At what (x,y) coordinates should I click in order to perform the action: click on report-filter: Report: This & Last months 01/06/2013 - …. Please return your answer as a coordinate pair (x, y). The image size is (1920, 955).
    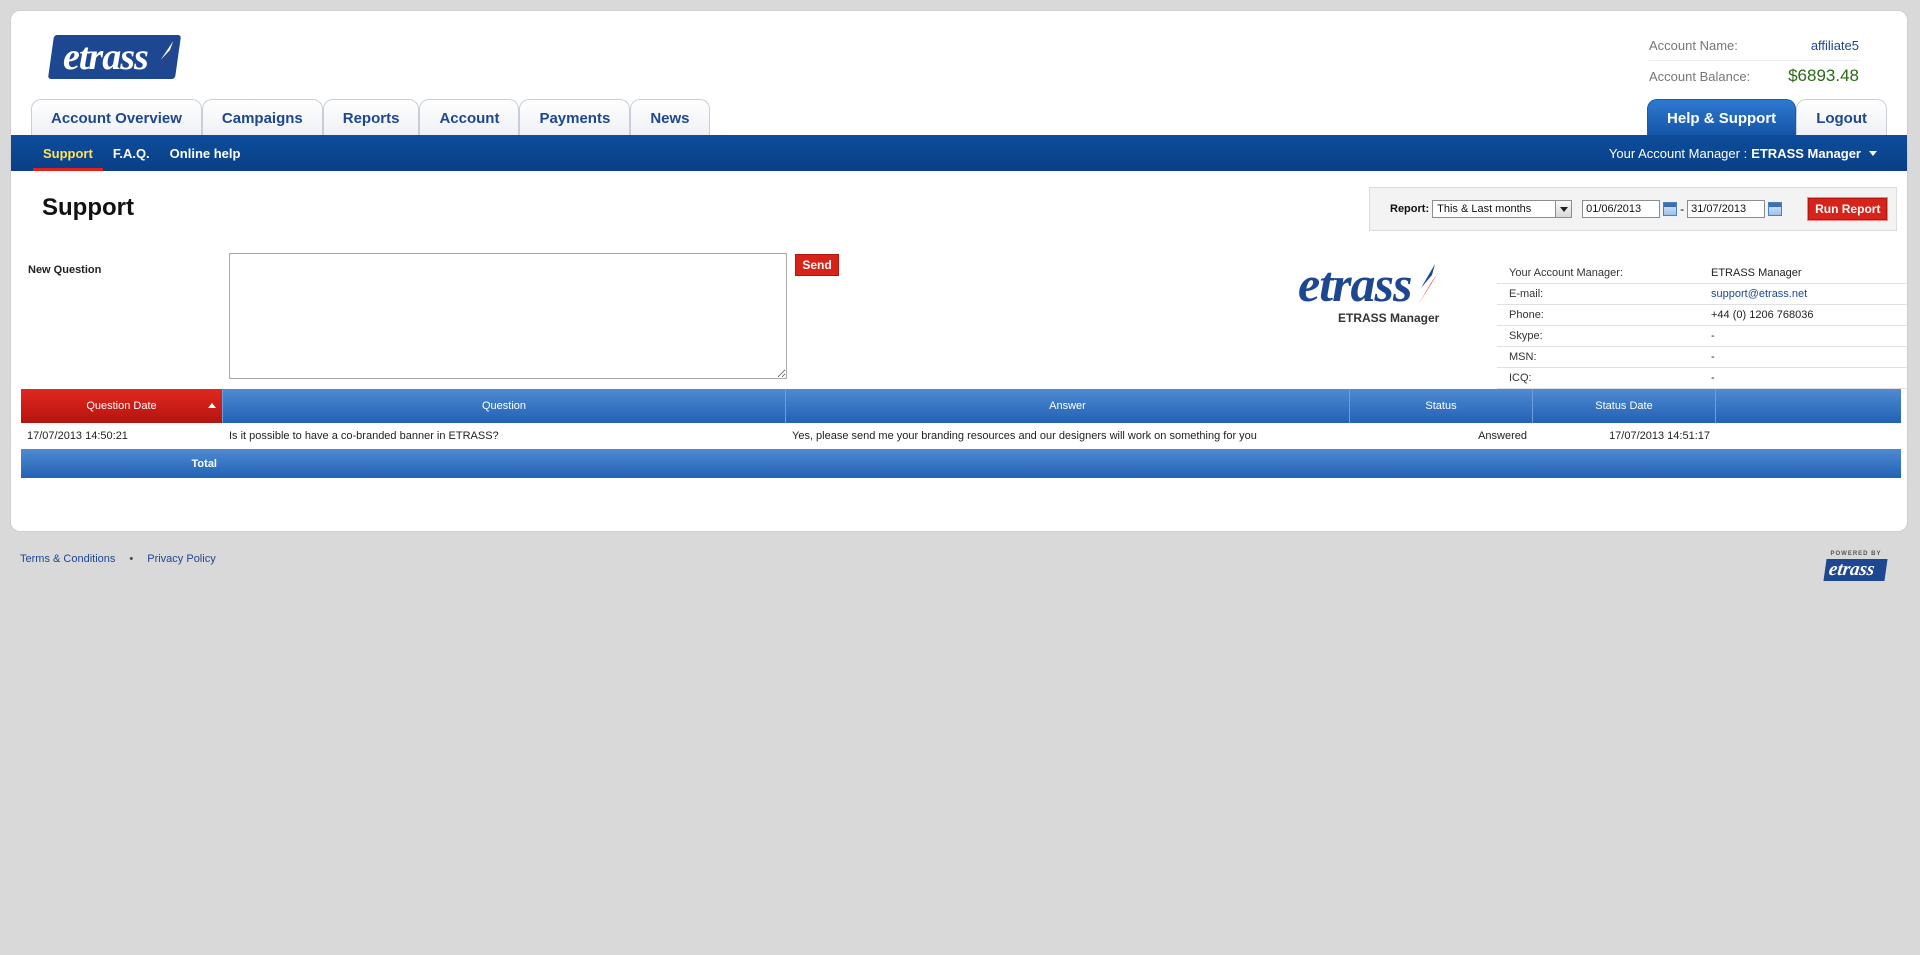
    Looking at the image, I should click on (1633, 209).